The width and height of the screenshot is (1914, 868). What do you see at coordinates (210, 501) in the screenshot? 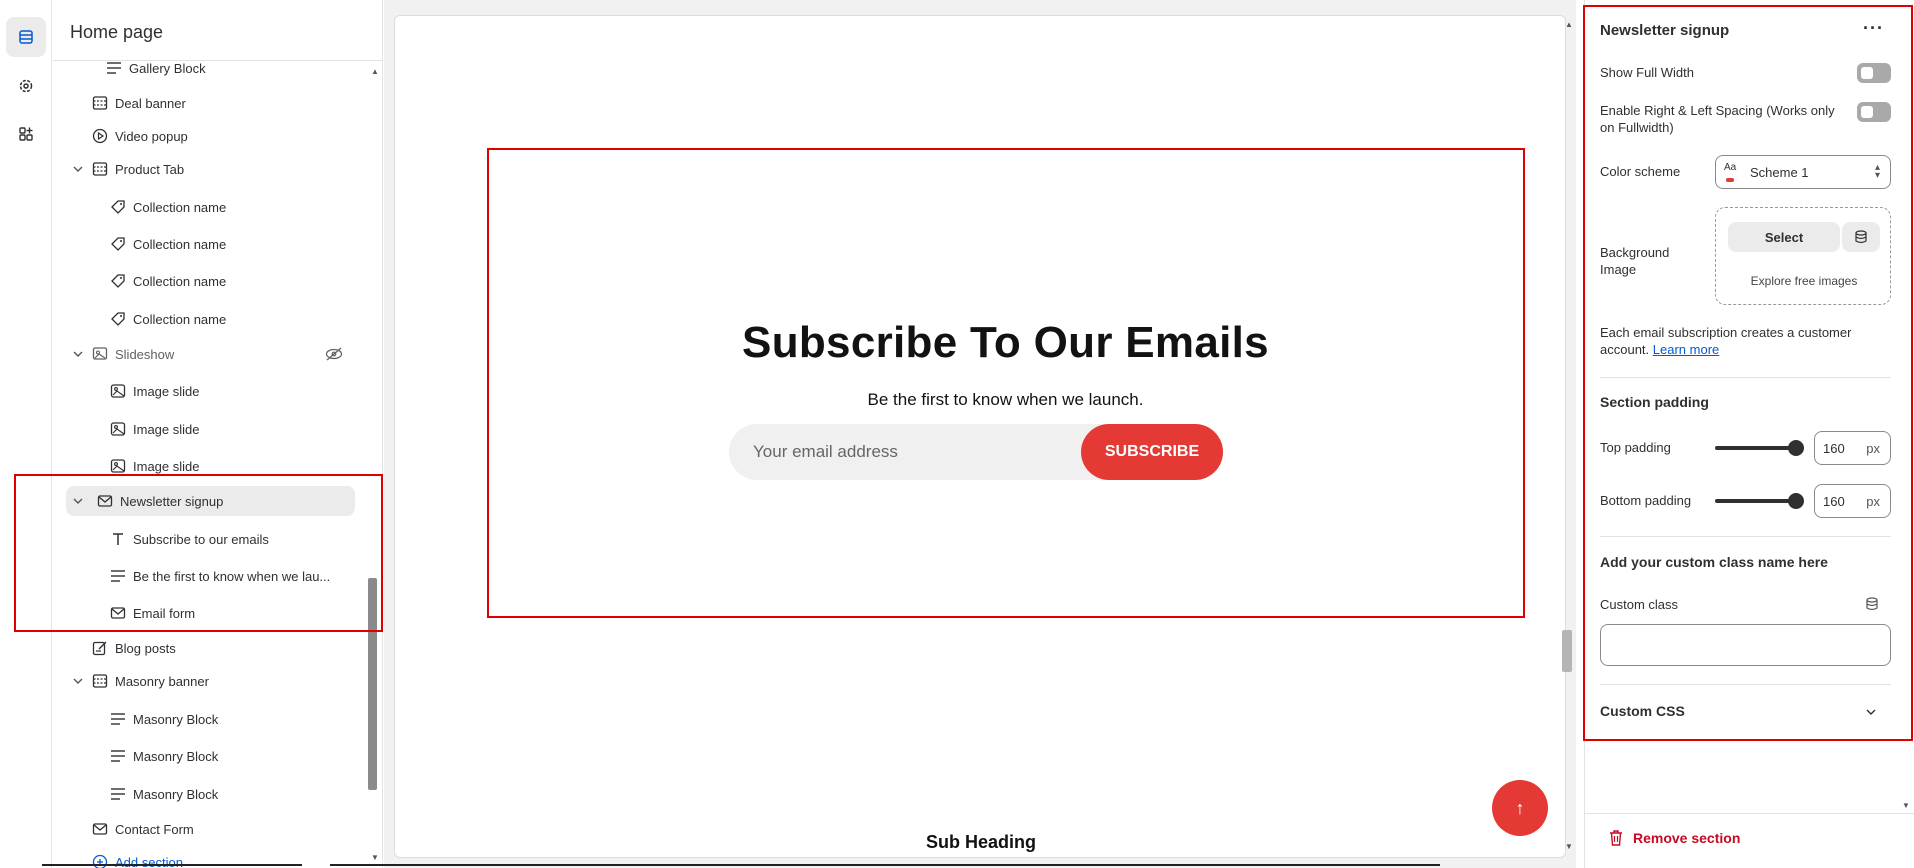
I see `tree-item-newsletter-signup: Newsletter signup` at bounding box center [210, 501].